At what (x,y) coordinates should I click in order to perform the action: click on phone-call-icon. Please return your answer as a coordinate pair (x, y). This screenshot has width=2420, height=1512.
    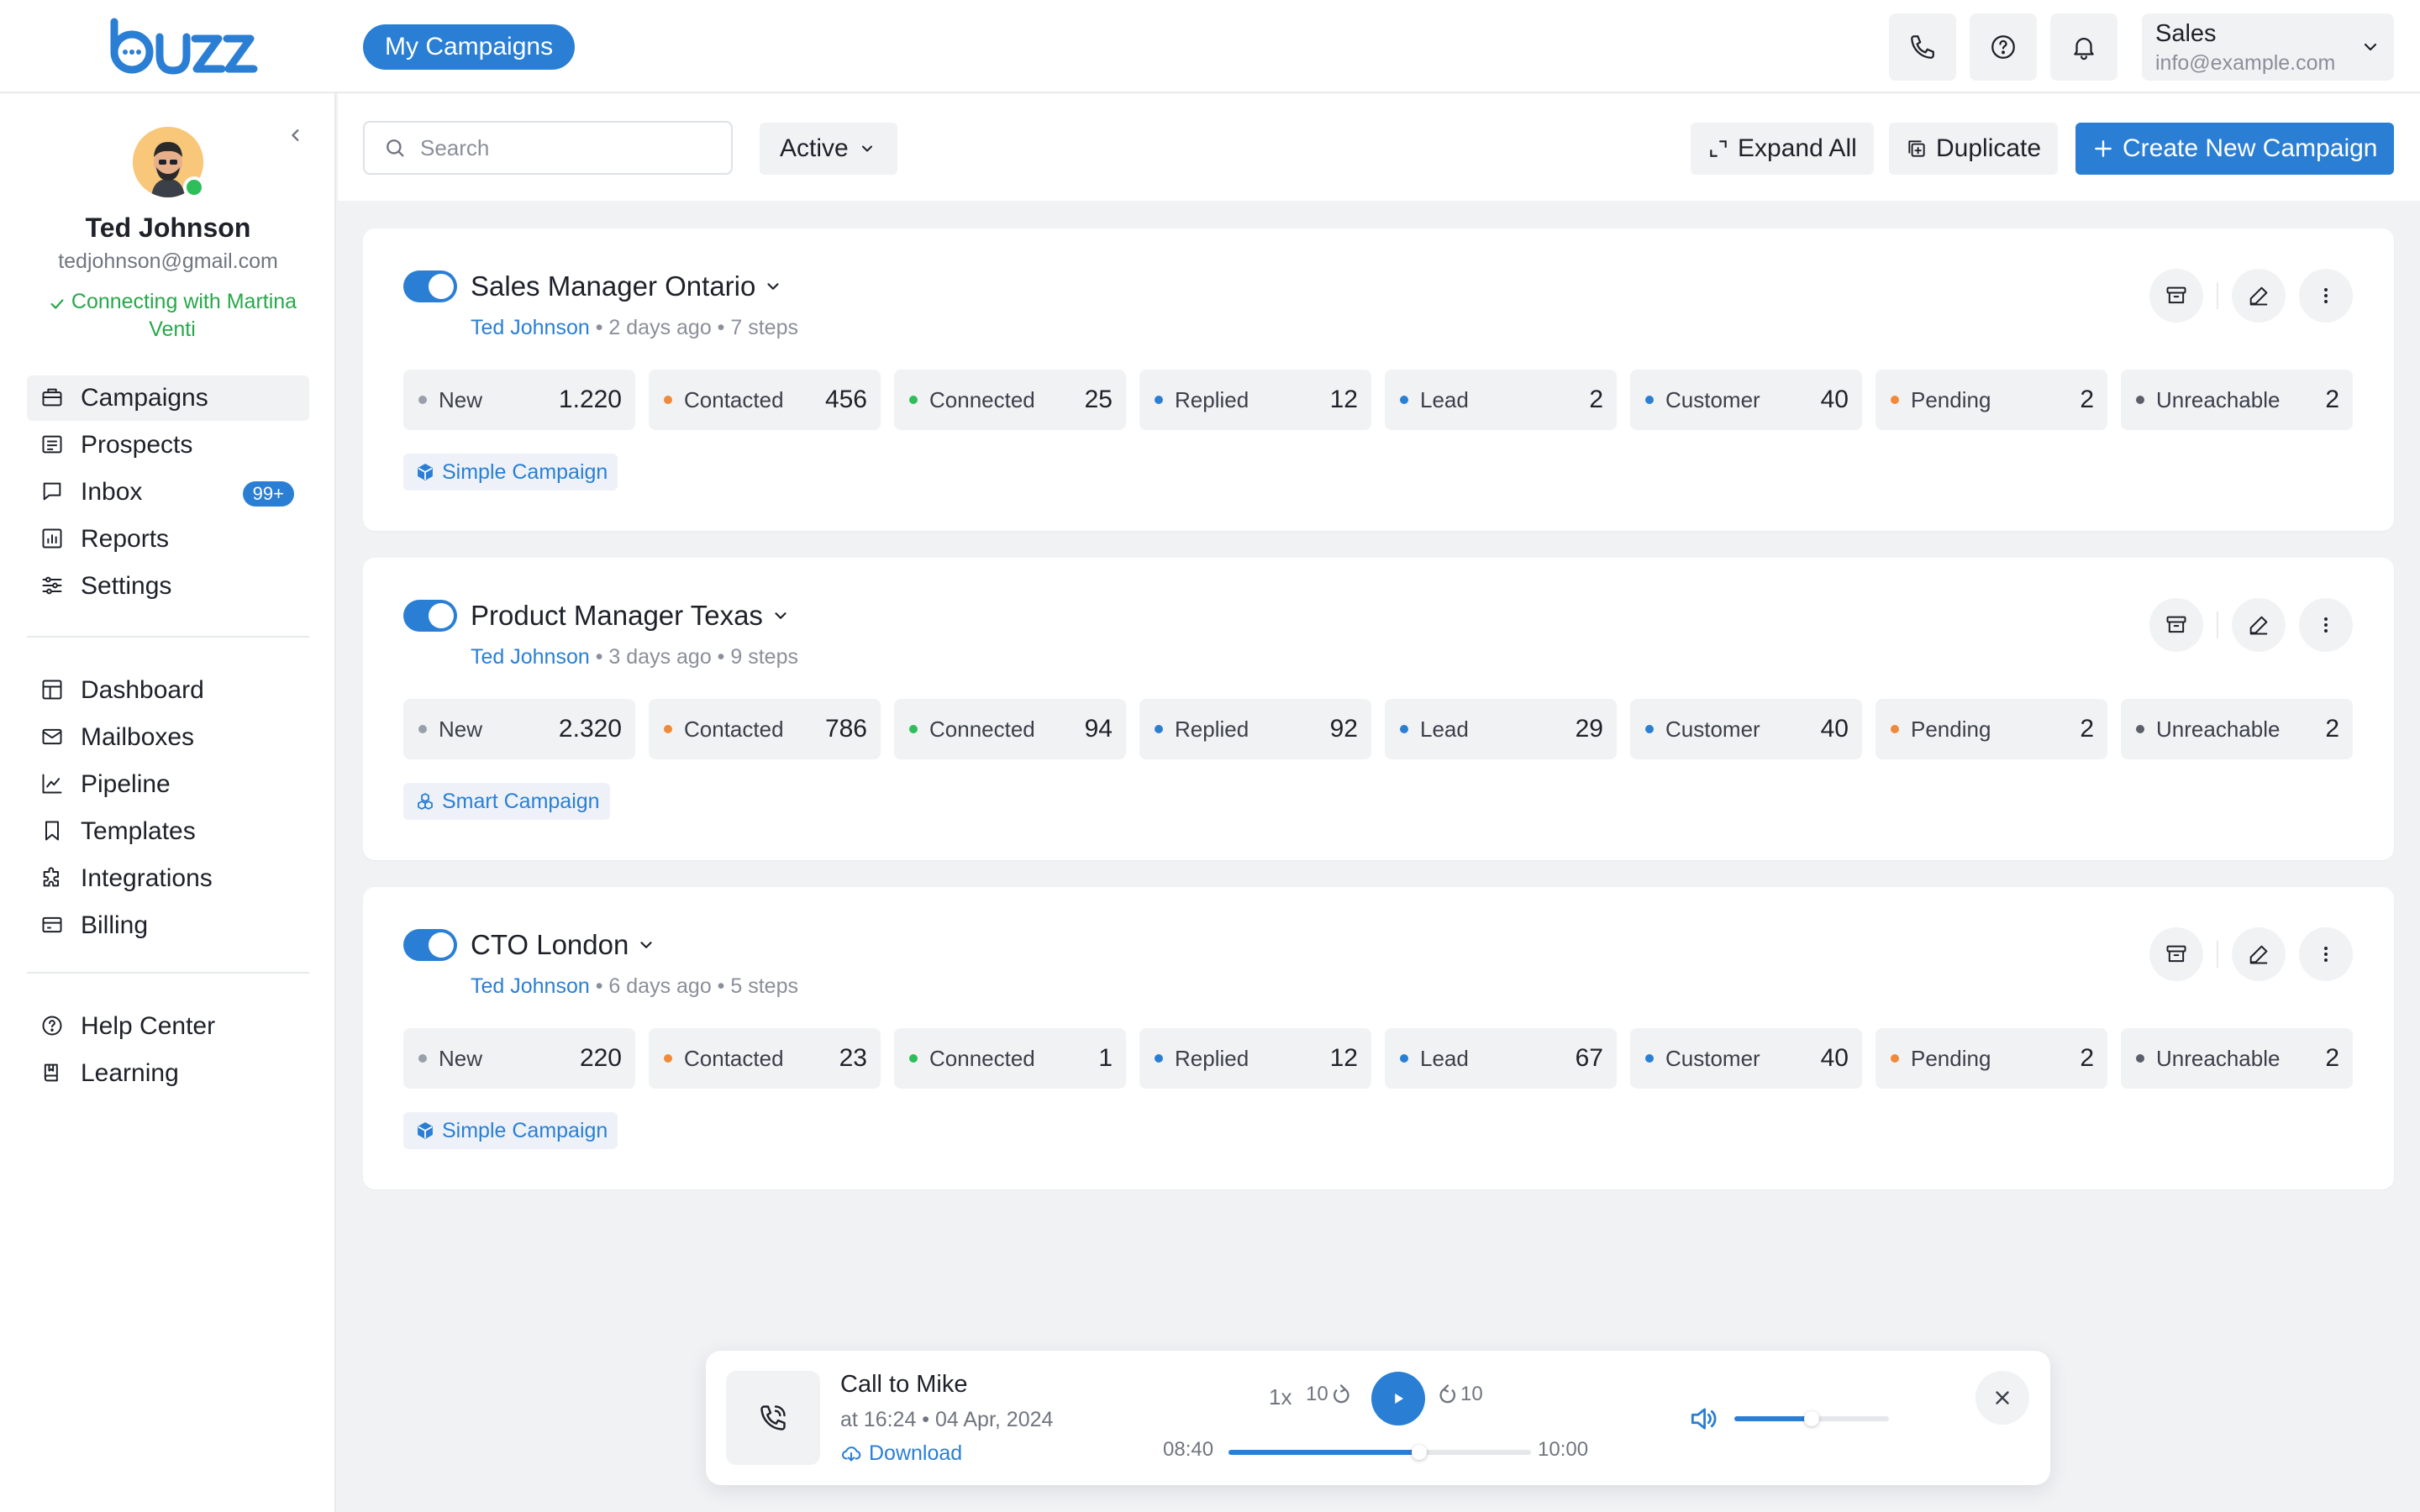
    Looking at the image, I should click on (773, 1418).